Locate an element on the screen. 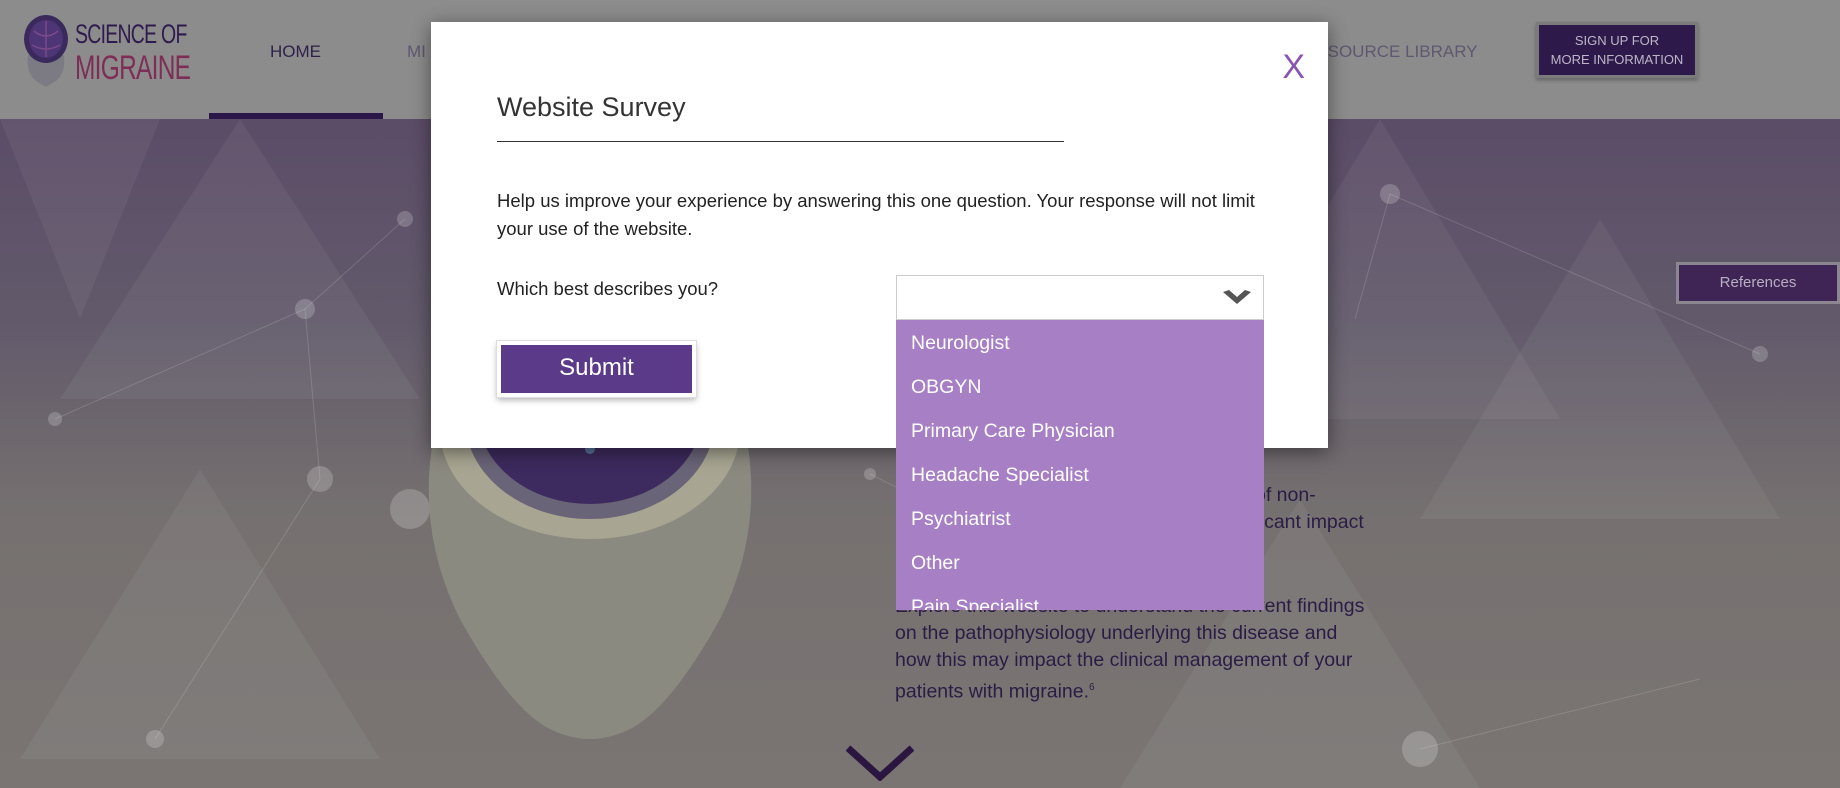  hero-text-fragment-2: ificant impact is located at coordinates (1307, 522).